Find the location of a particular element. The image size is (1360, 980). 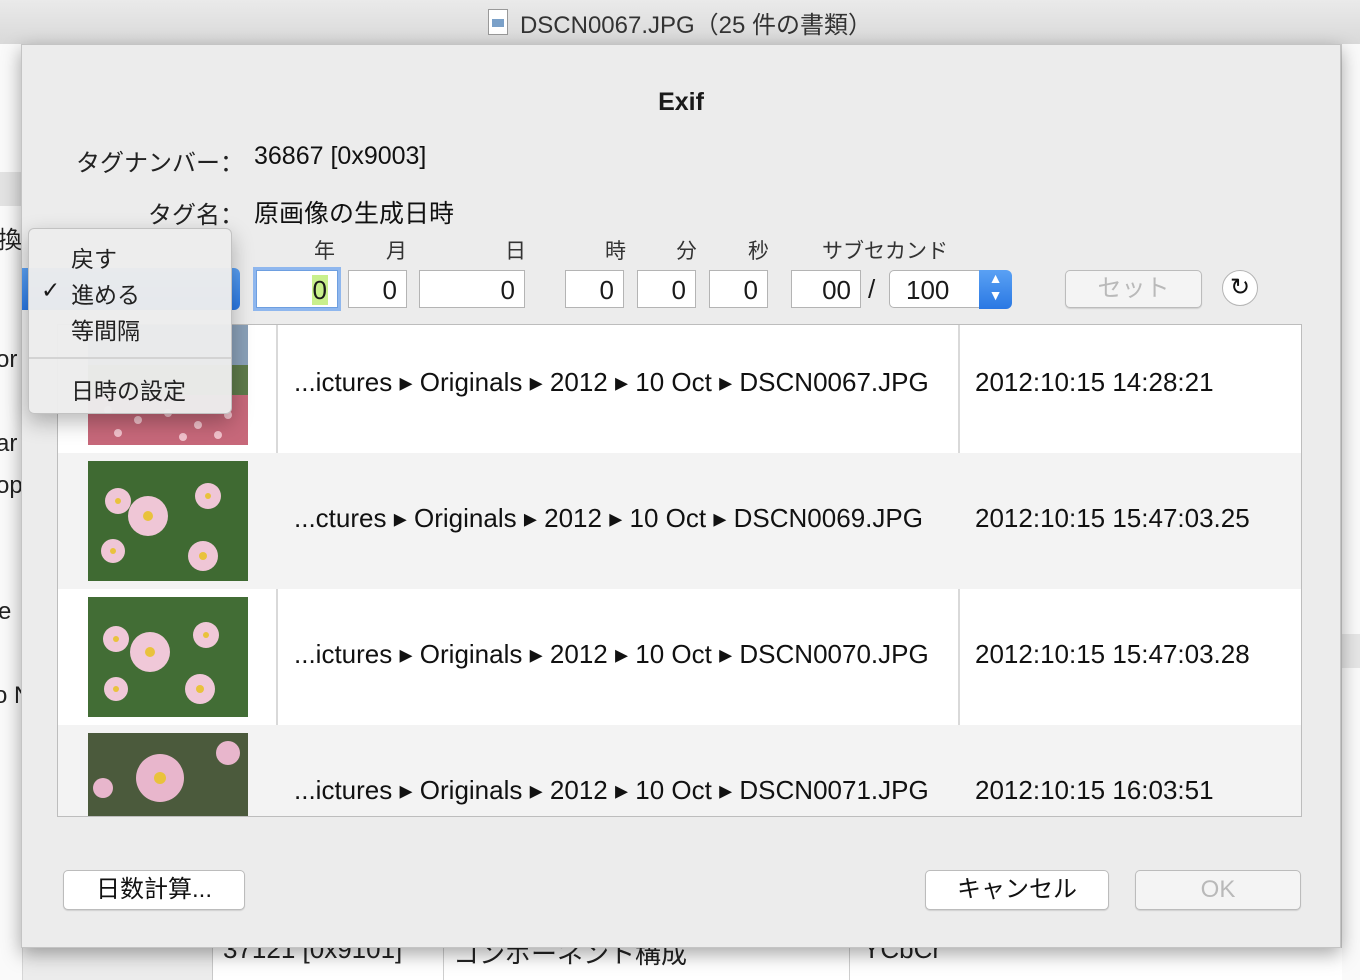

column-month: 月 is located at coordinates (396, 251).